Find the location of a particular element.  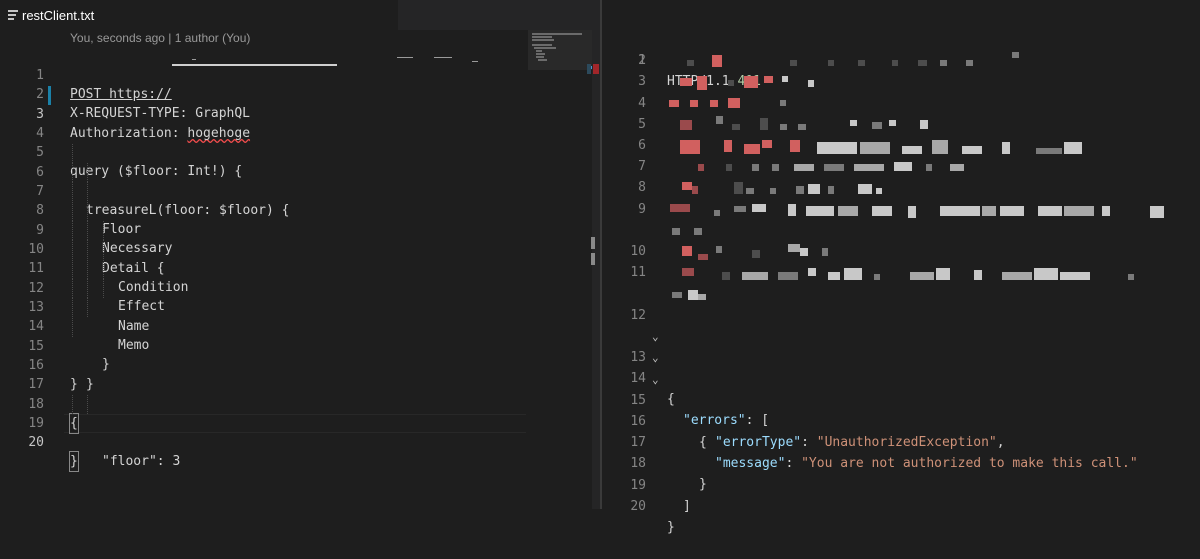

code-line: 16 } is located at coordinates (265, 364).